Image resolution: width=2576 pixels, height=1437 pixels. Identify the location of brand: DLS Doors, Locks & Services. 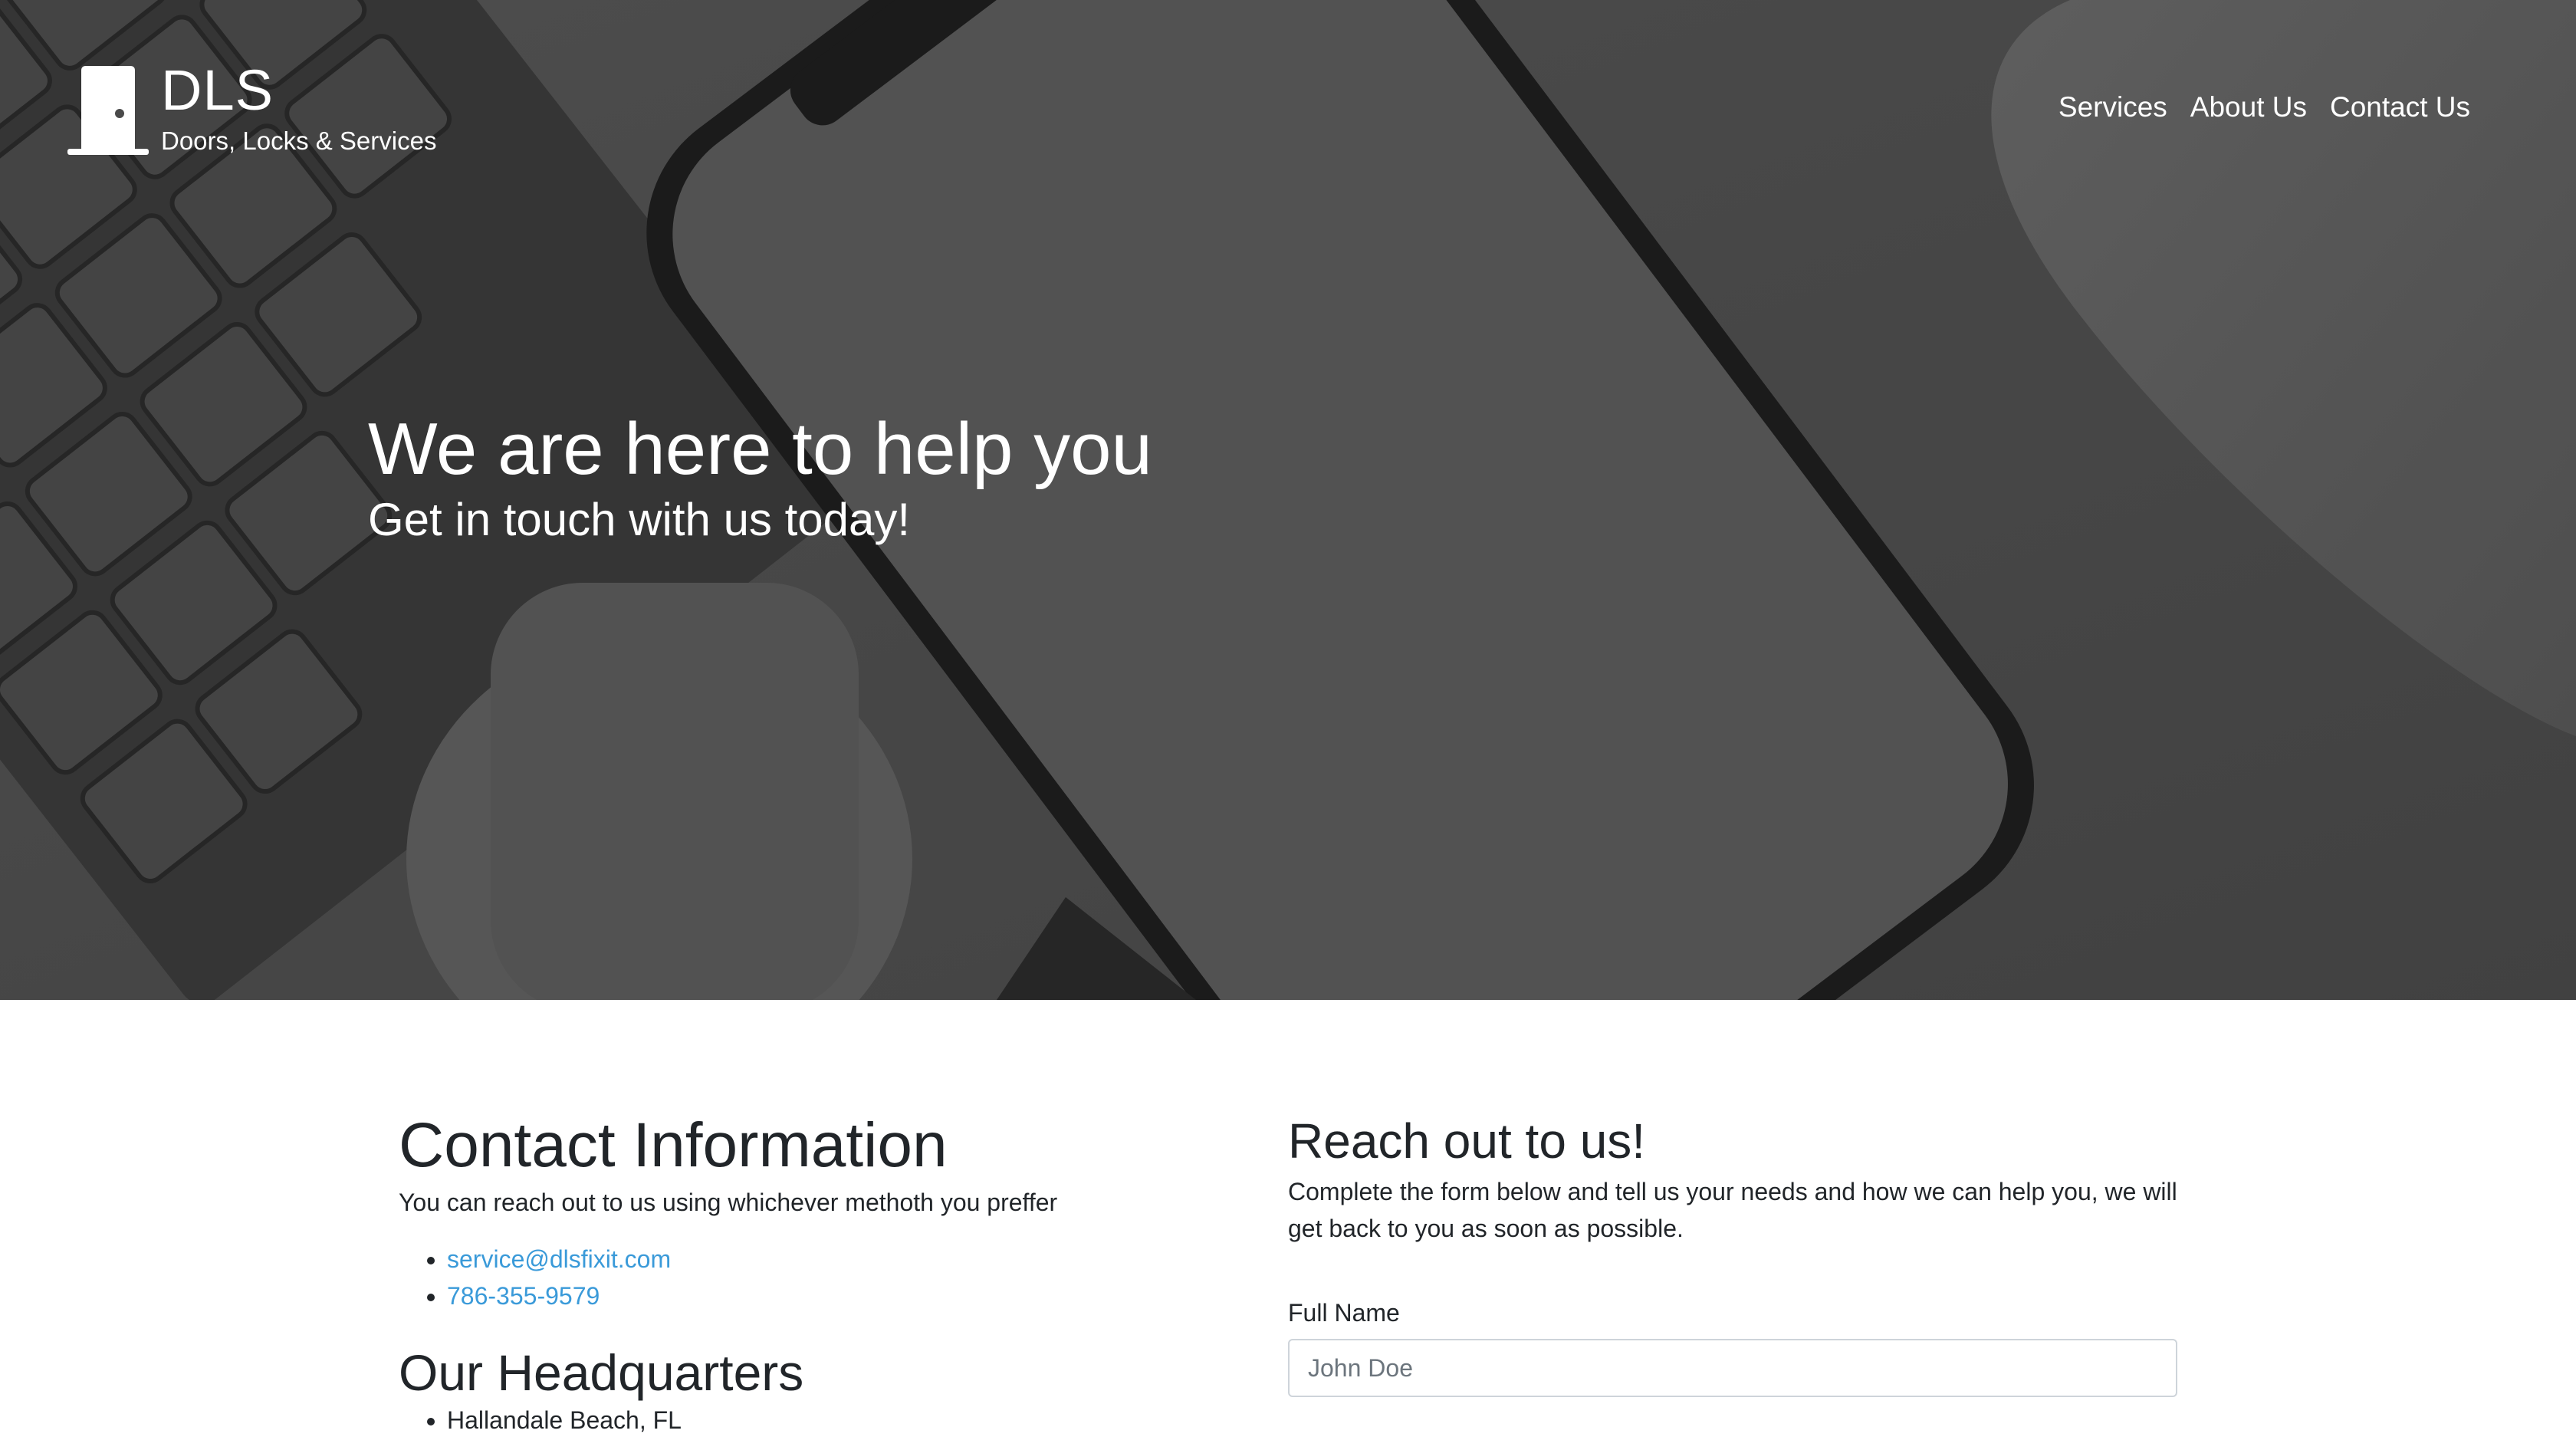
(251, 110).